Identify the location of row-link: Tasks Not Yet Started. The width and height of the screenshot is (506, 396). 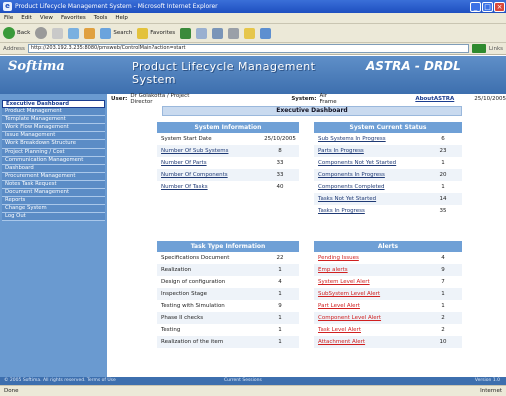
(369, 199).